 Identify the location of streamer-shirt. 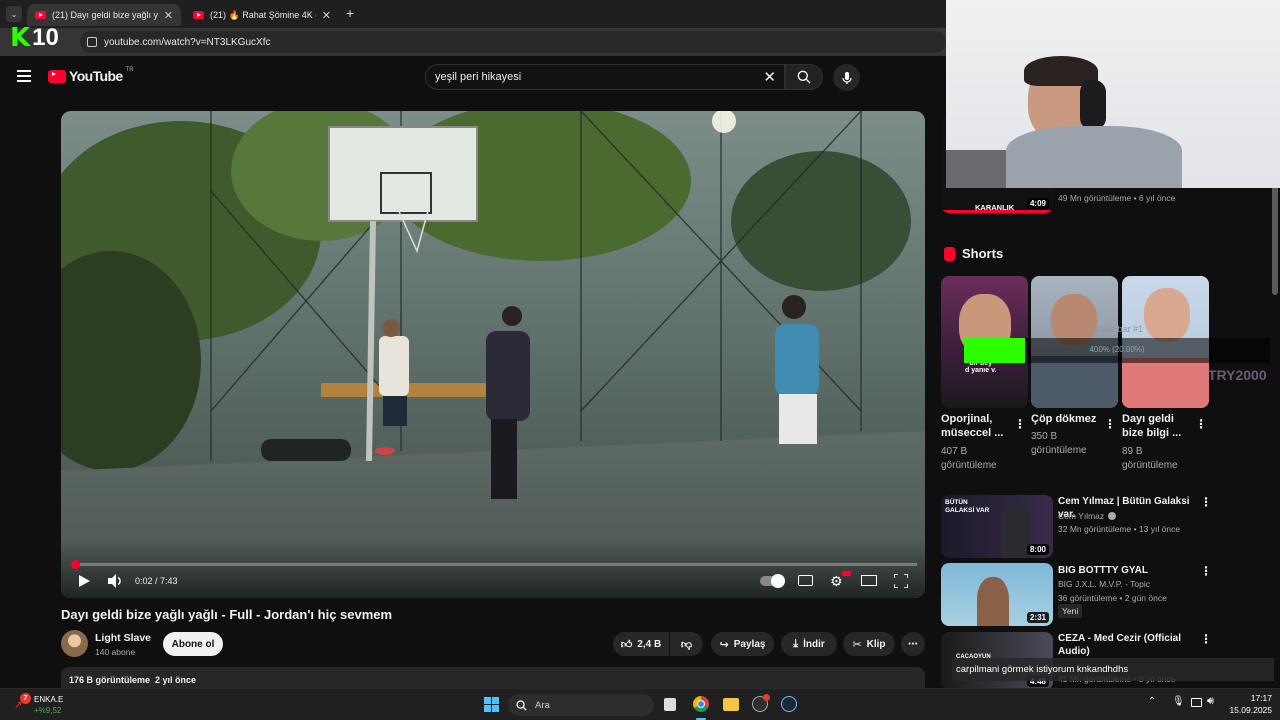
(1094, 157).